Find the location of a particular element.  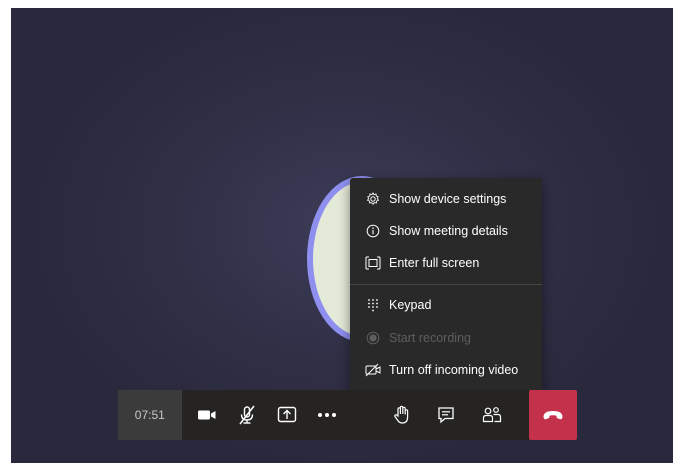

menu-item-enter-full-screen: Enter full screen is located at coordinates (446, 263).